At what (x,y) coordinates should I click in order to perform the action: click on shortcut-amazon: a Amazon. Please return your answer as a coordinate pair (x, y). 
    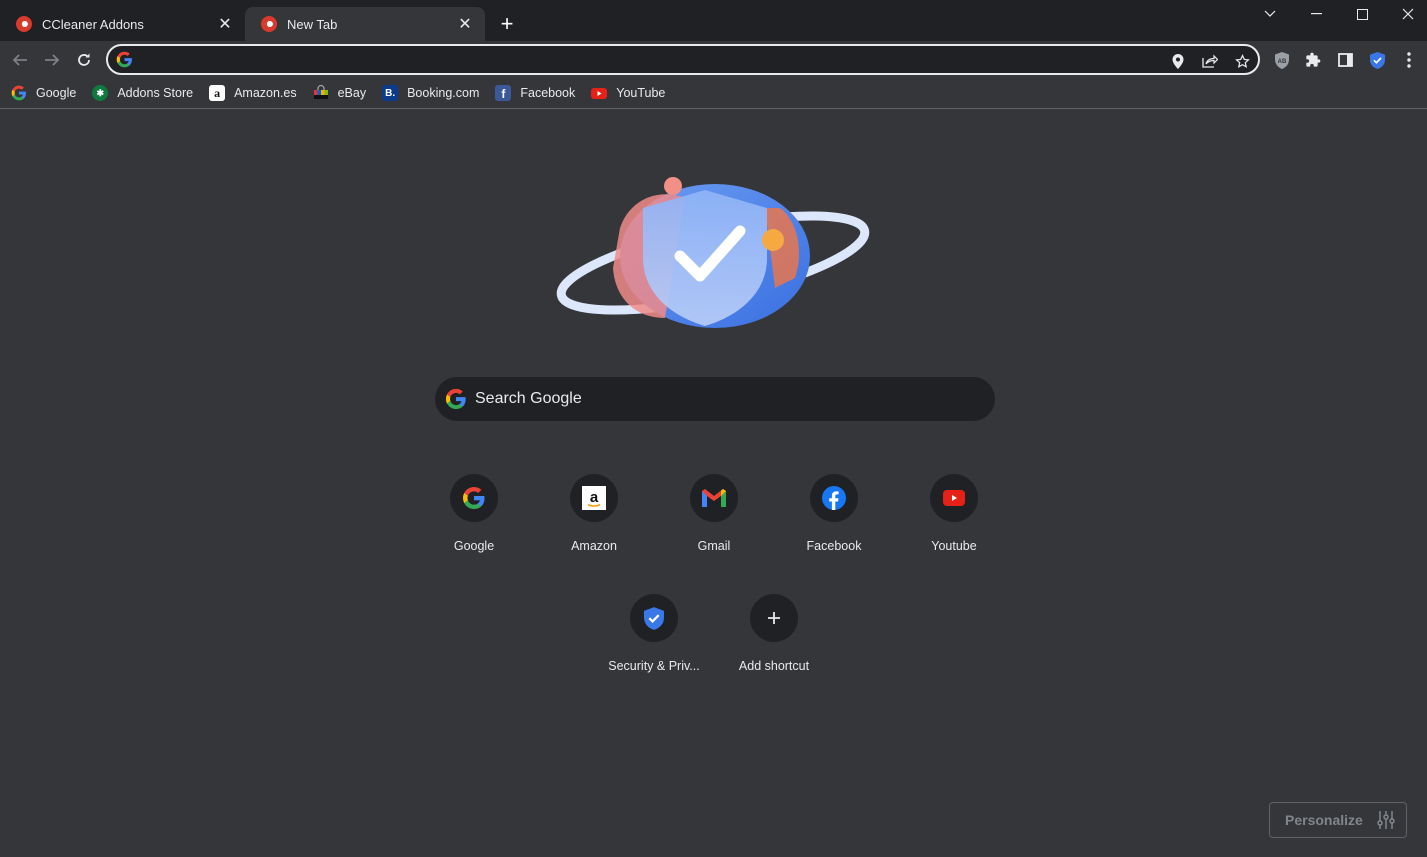
    Looking at the image, I should click on (594, 520).